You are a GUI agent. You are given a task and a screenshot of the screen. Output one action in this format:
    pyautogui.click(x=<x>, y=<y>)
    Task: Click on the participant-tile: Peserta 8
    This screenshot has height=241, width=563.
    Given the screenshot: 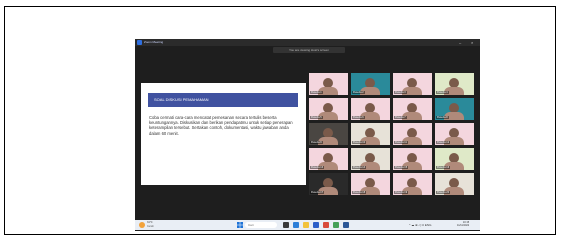 What is the action you would take?
    pyautogui.click(x=454, y=109)
    